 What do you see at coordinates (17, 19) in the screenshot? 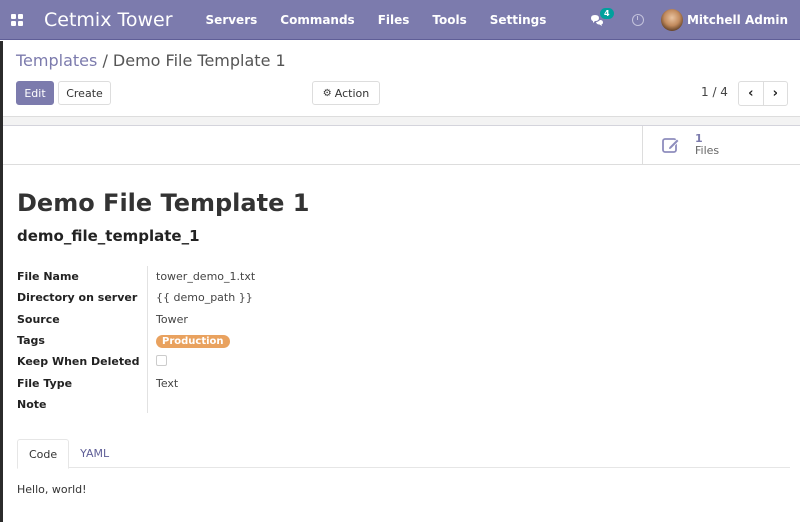
I see `apps-menu-icon` at bounding box center [17, 19].